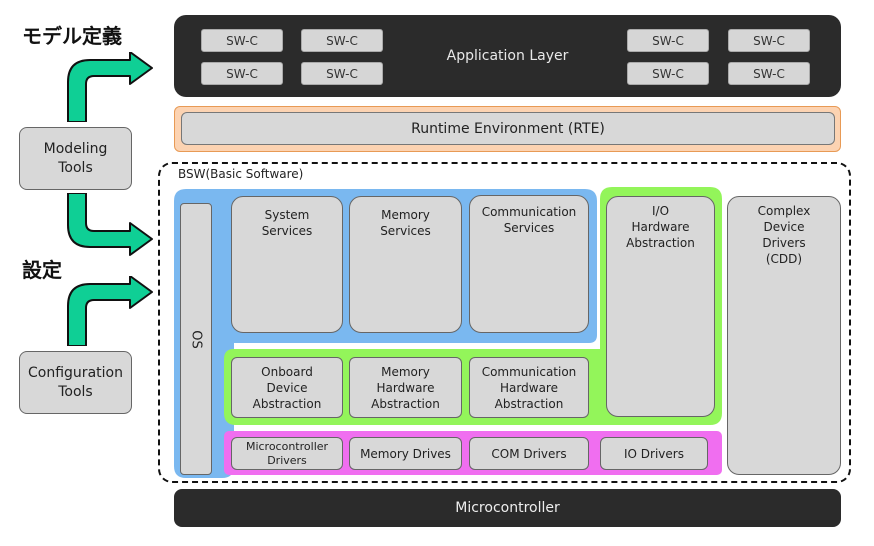 This screenshot has height=546, width=874. Describe the element at coordinates (241, 174) in the screenshot. I see `bsw-title: BSW(Basic Software)` at that location.